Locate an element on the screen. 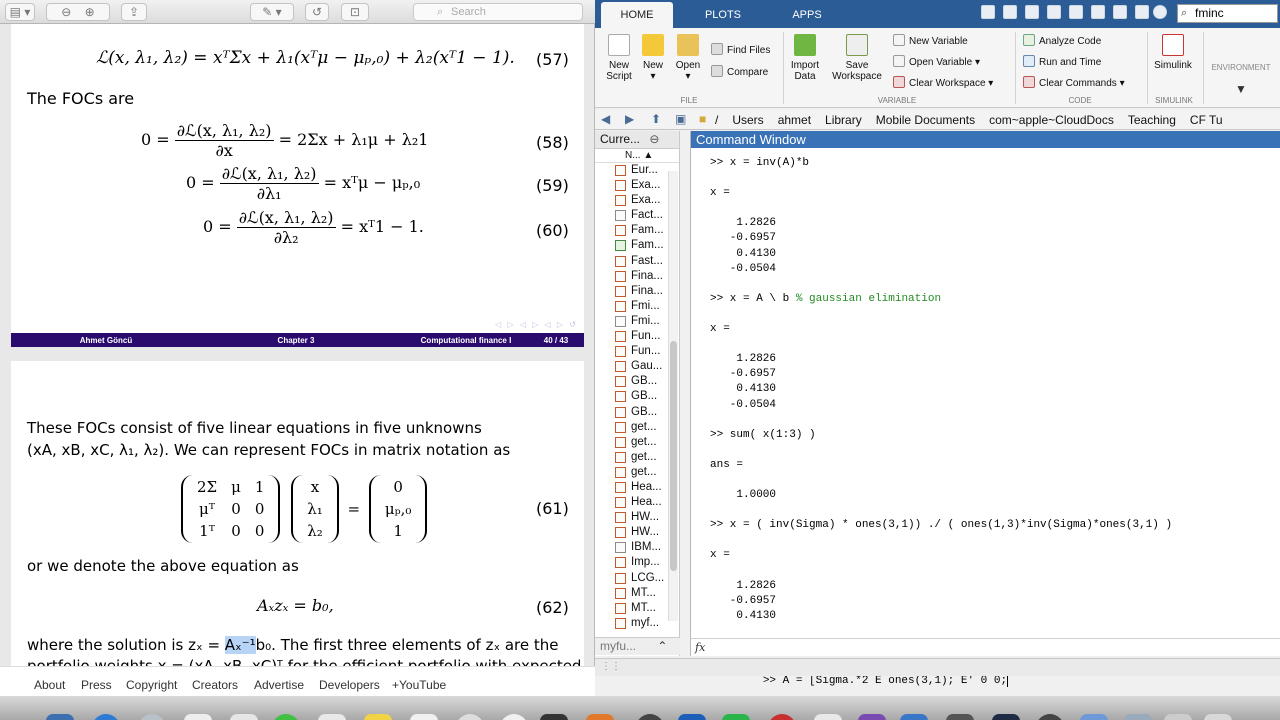 The image size is (1280, 720). up-folder-icon: ⬆ is located at coordinates (656, 119).